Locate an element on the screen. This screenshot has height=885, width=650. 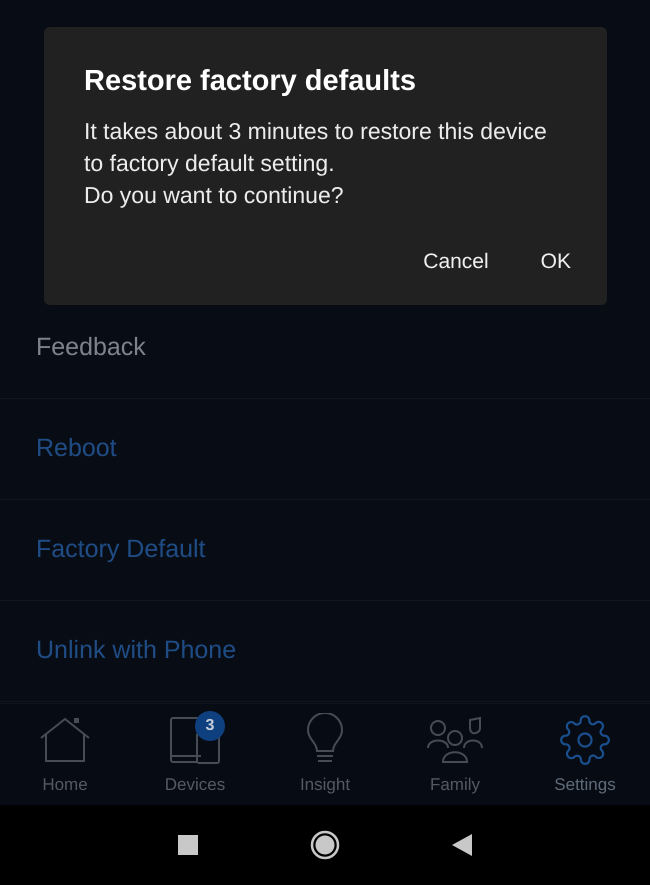
nav-tab: Settings is located at coordinates (585, 754).